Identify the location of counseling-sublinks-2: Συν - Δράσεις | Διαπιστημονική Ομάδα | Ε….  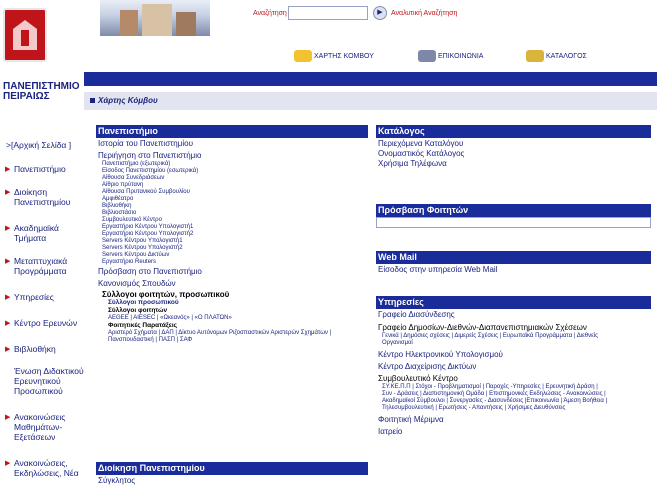
(513, 394).